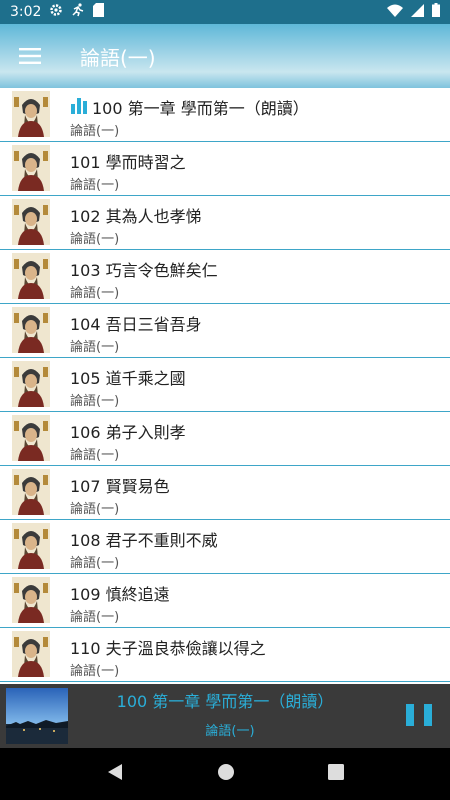 The image size is (450, 800). I want to click on track-row: 106 弟子入則孝論語(一), so click(225, 439).